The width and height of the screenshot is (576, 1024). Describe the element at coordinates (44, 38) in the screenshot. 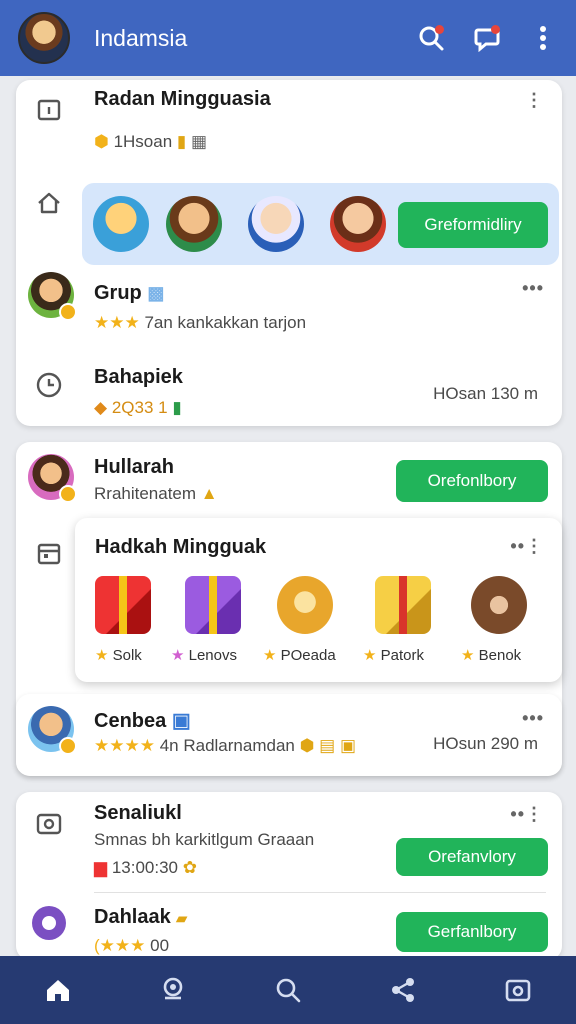

I see `profile-avatar` at that location.